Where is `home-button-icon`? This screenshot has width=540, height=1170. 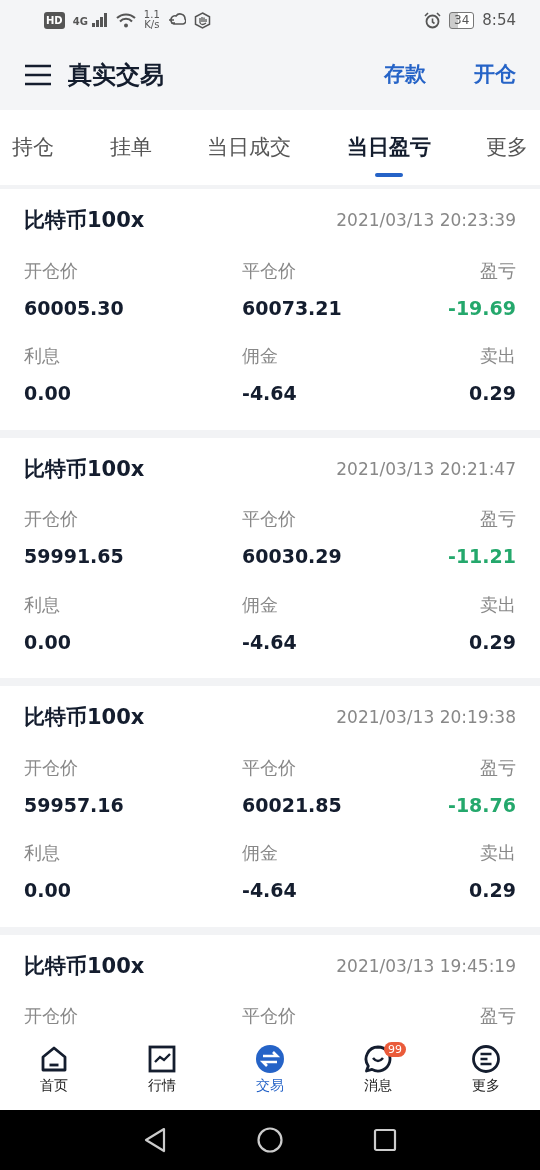
home-button-icon is located at coordinates (270, 1140).